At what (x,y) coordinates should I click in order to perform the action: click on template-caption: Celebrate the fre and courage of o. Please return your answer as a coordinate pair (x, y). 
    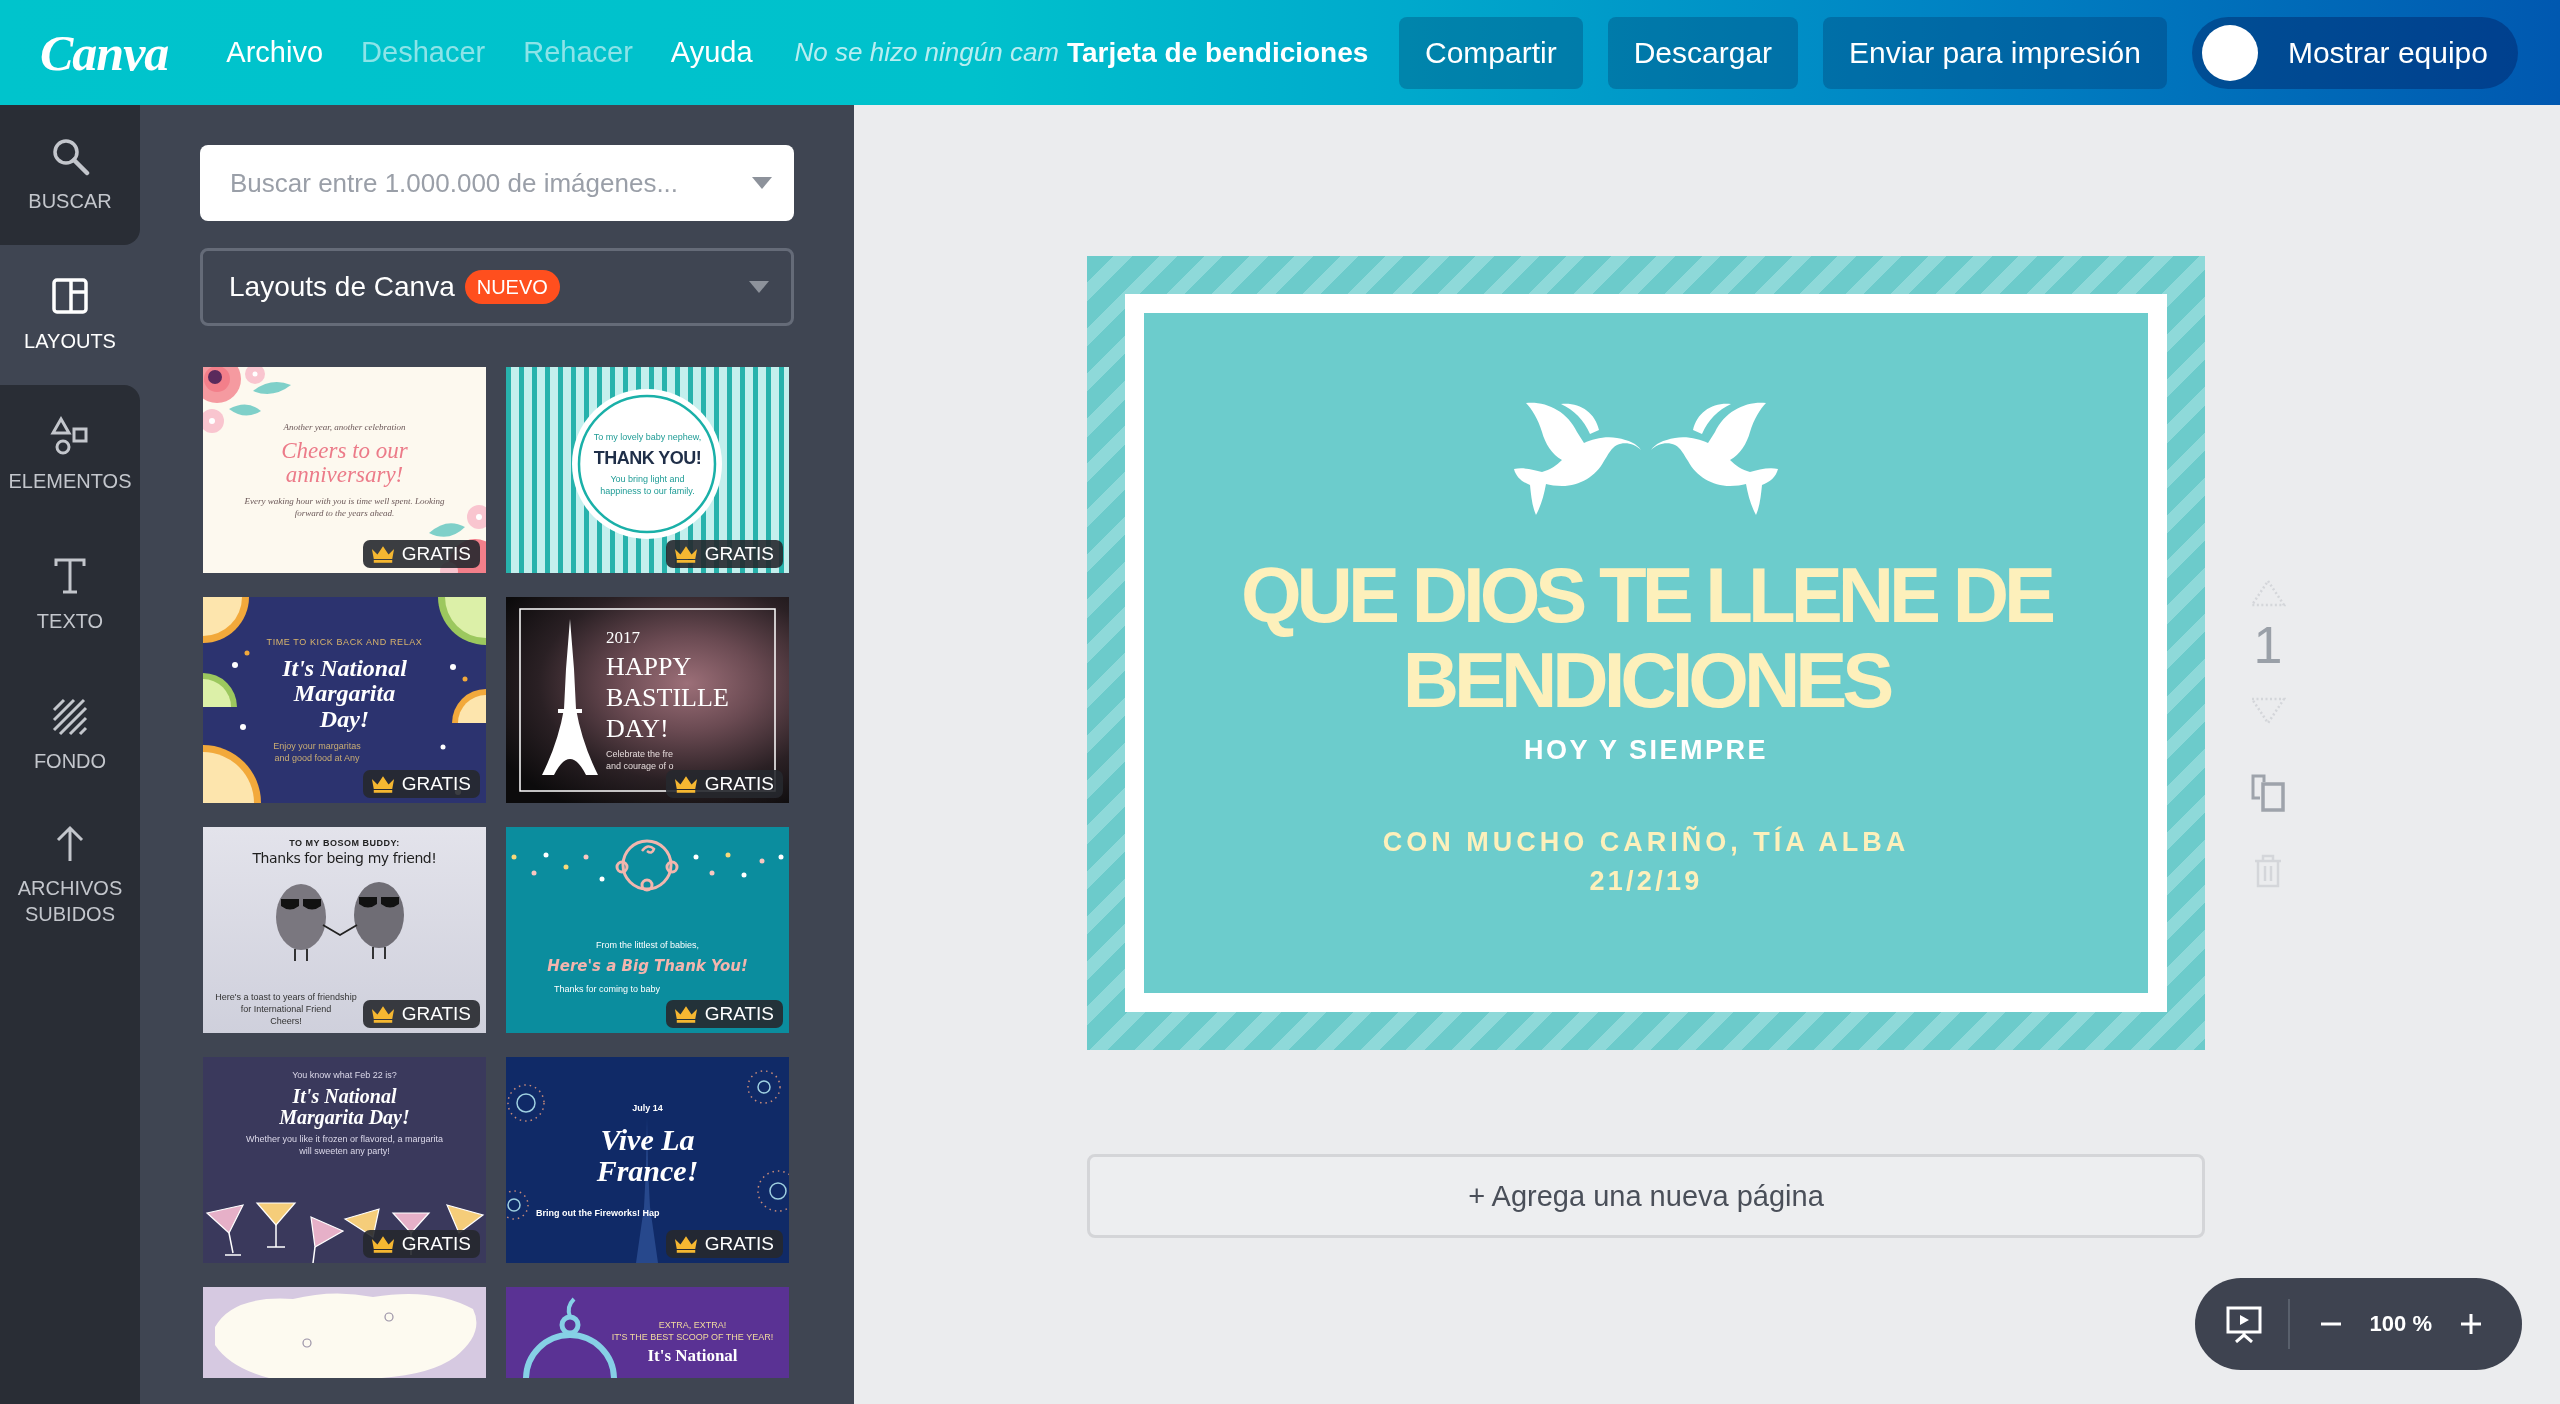
    Looking at the image, I should click on (640, 760).